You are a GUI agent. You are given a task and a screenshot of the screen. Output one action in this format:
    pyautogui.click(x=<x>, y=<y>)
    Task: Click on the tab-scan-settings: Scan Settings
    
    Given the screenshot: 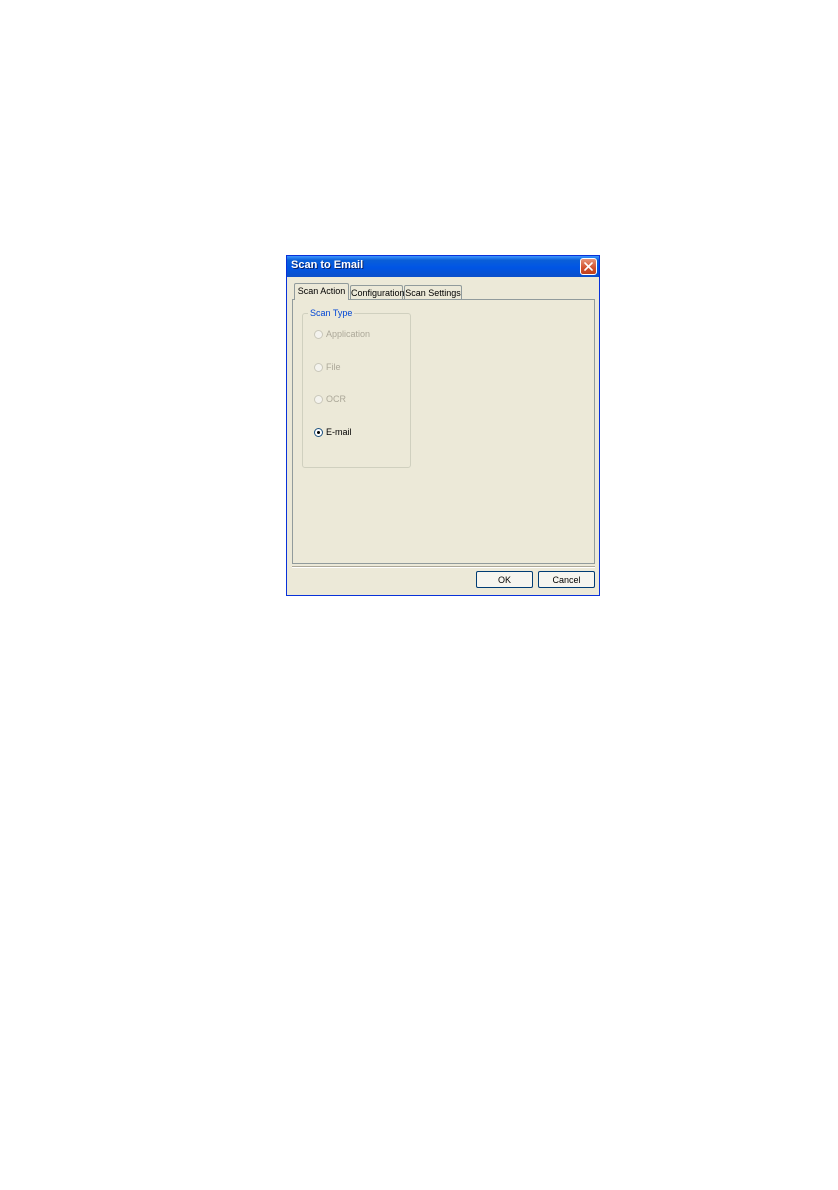 What is the action you would take?
    pyautogui.click(x=433, y=292)
    